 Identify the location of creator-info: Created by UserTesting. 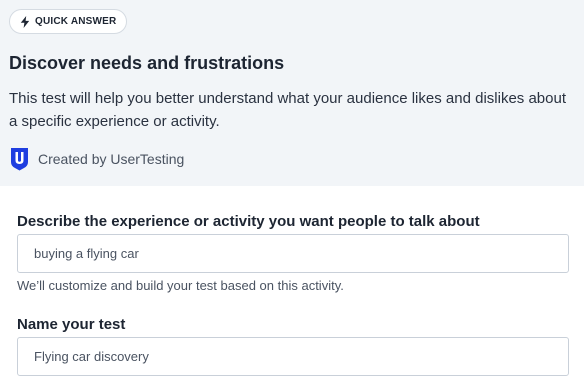
(97, 159).